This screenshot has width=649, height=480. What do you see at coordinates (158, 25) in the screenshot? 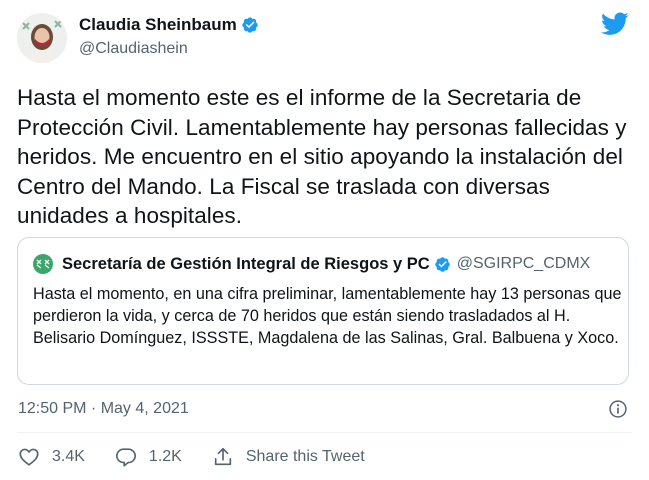
I see `author-name: Claudia Sheinbaum` at bounding box center [158, 25].